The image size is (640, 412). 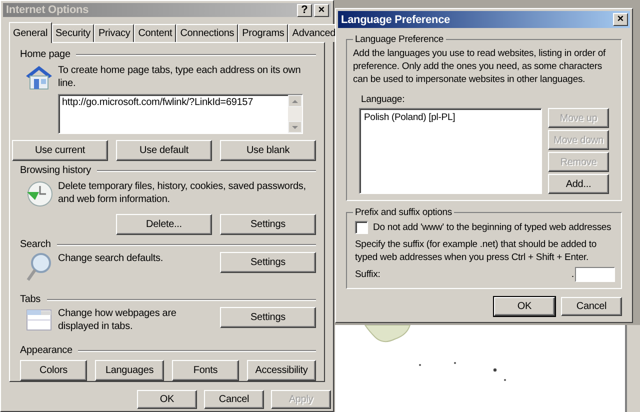 I want to click on section-description: Change search defaults., so click(x=110, y=258).